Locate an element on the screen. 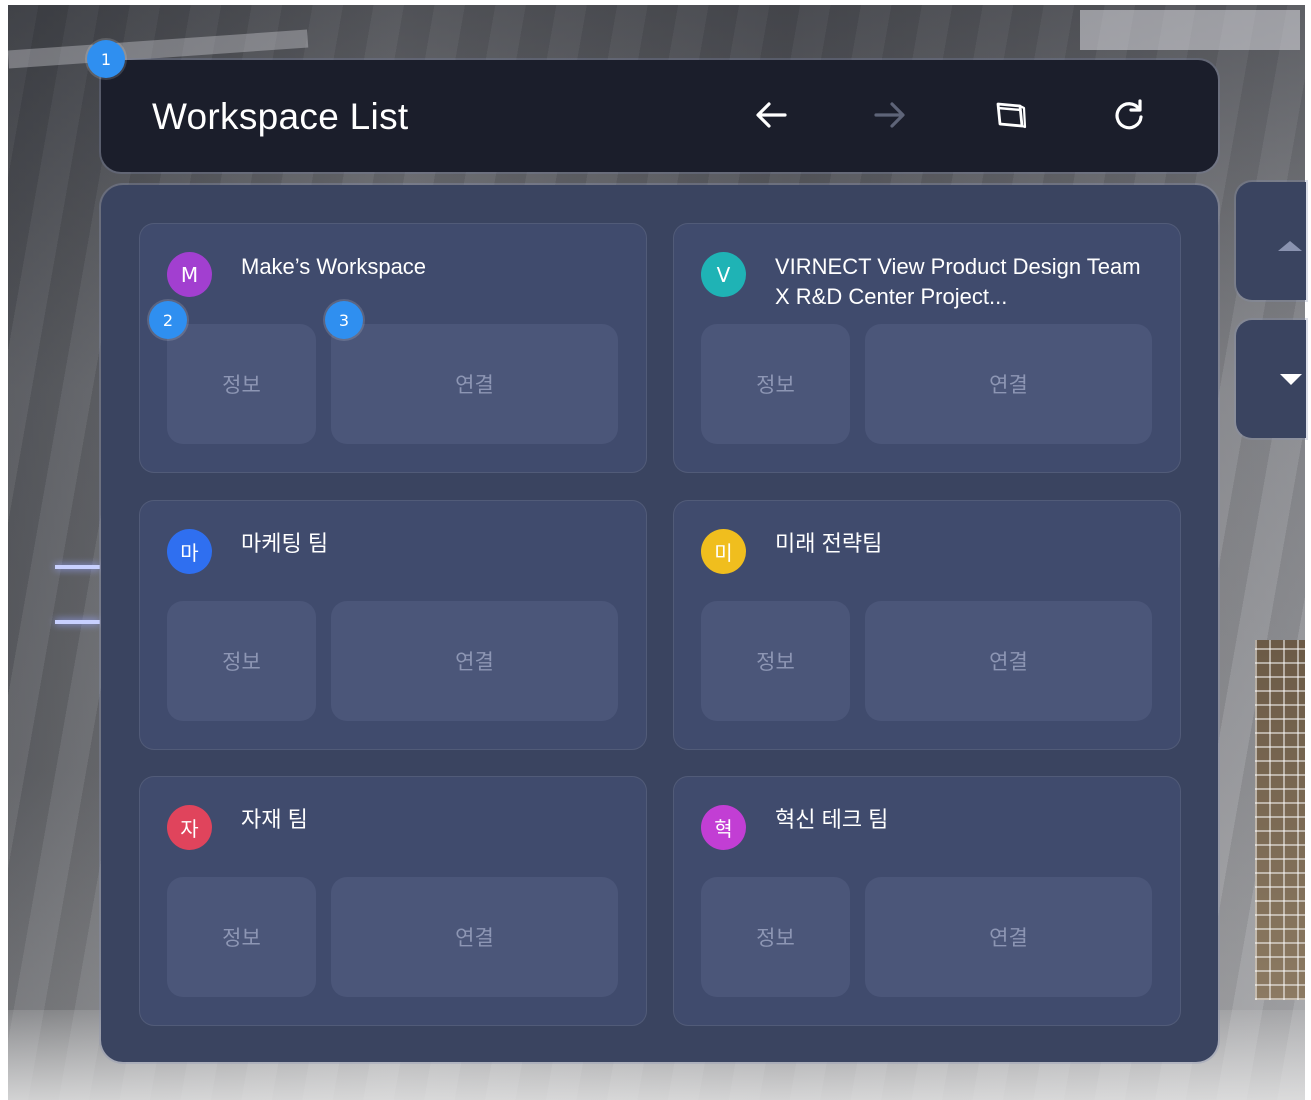 The width and height of the screenshot is (1311, 1100). annotation-marker: 2 is located at coordinates (168, 320).